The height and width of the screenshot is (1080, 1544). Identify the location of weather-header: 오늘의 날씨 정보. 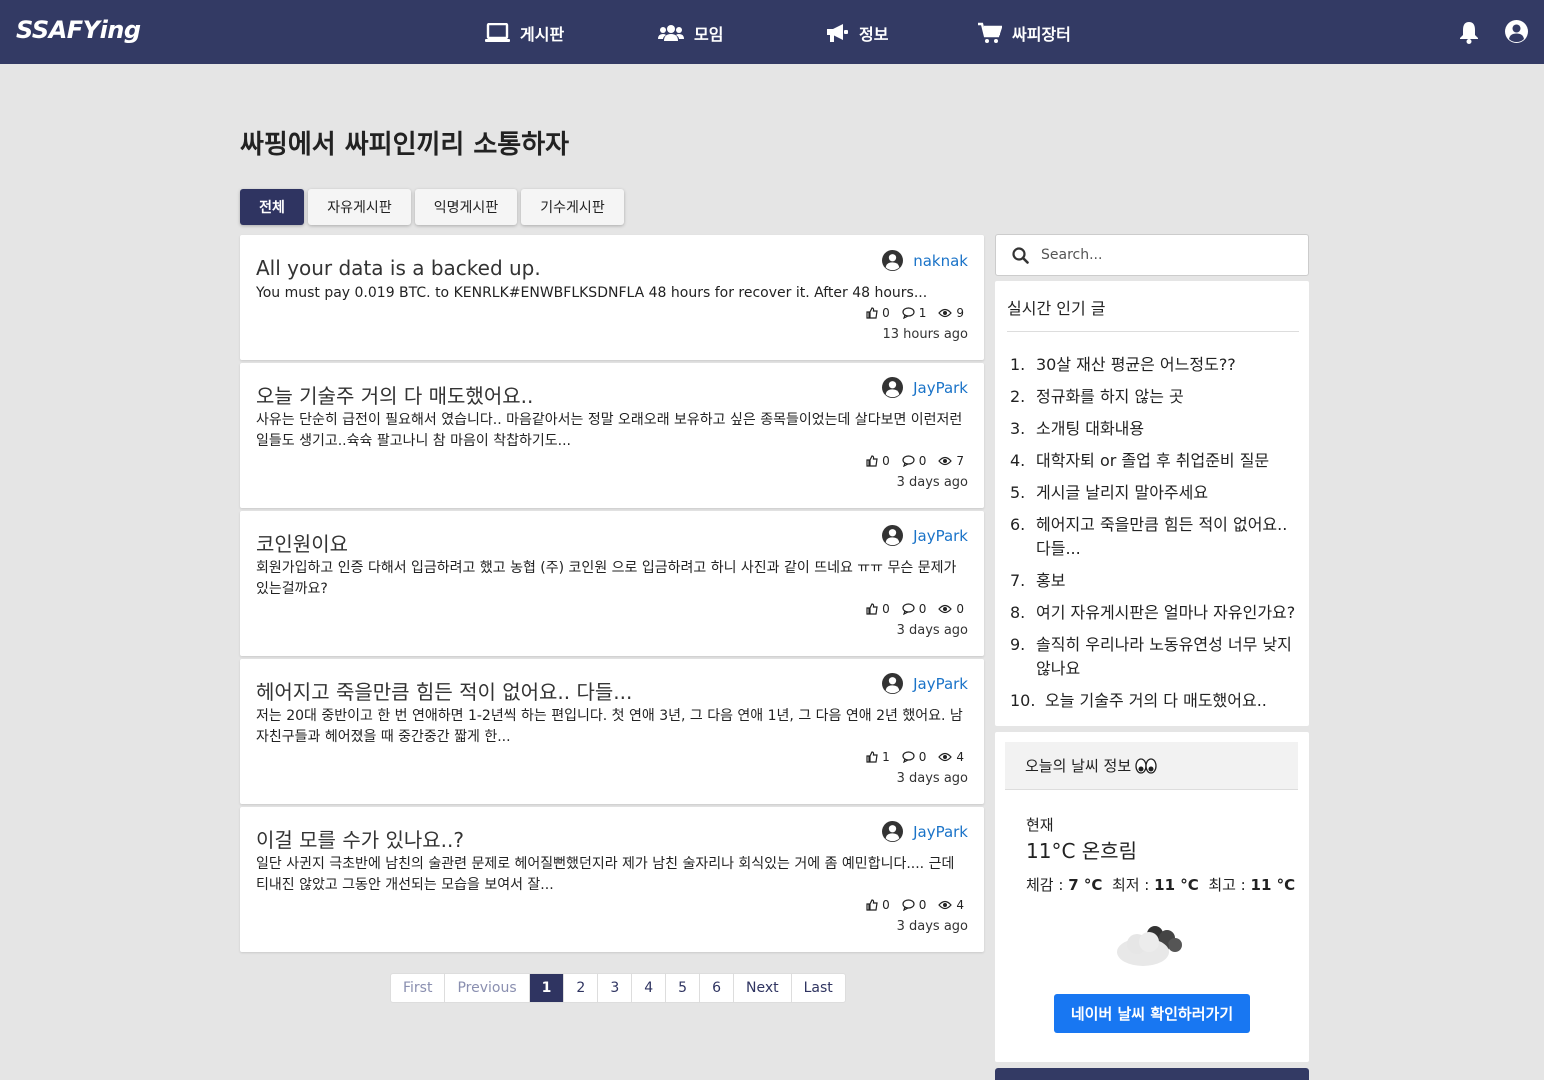
(1151, 766).